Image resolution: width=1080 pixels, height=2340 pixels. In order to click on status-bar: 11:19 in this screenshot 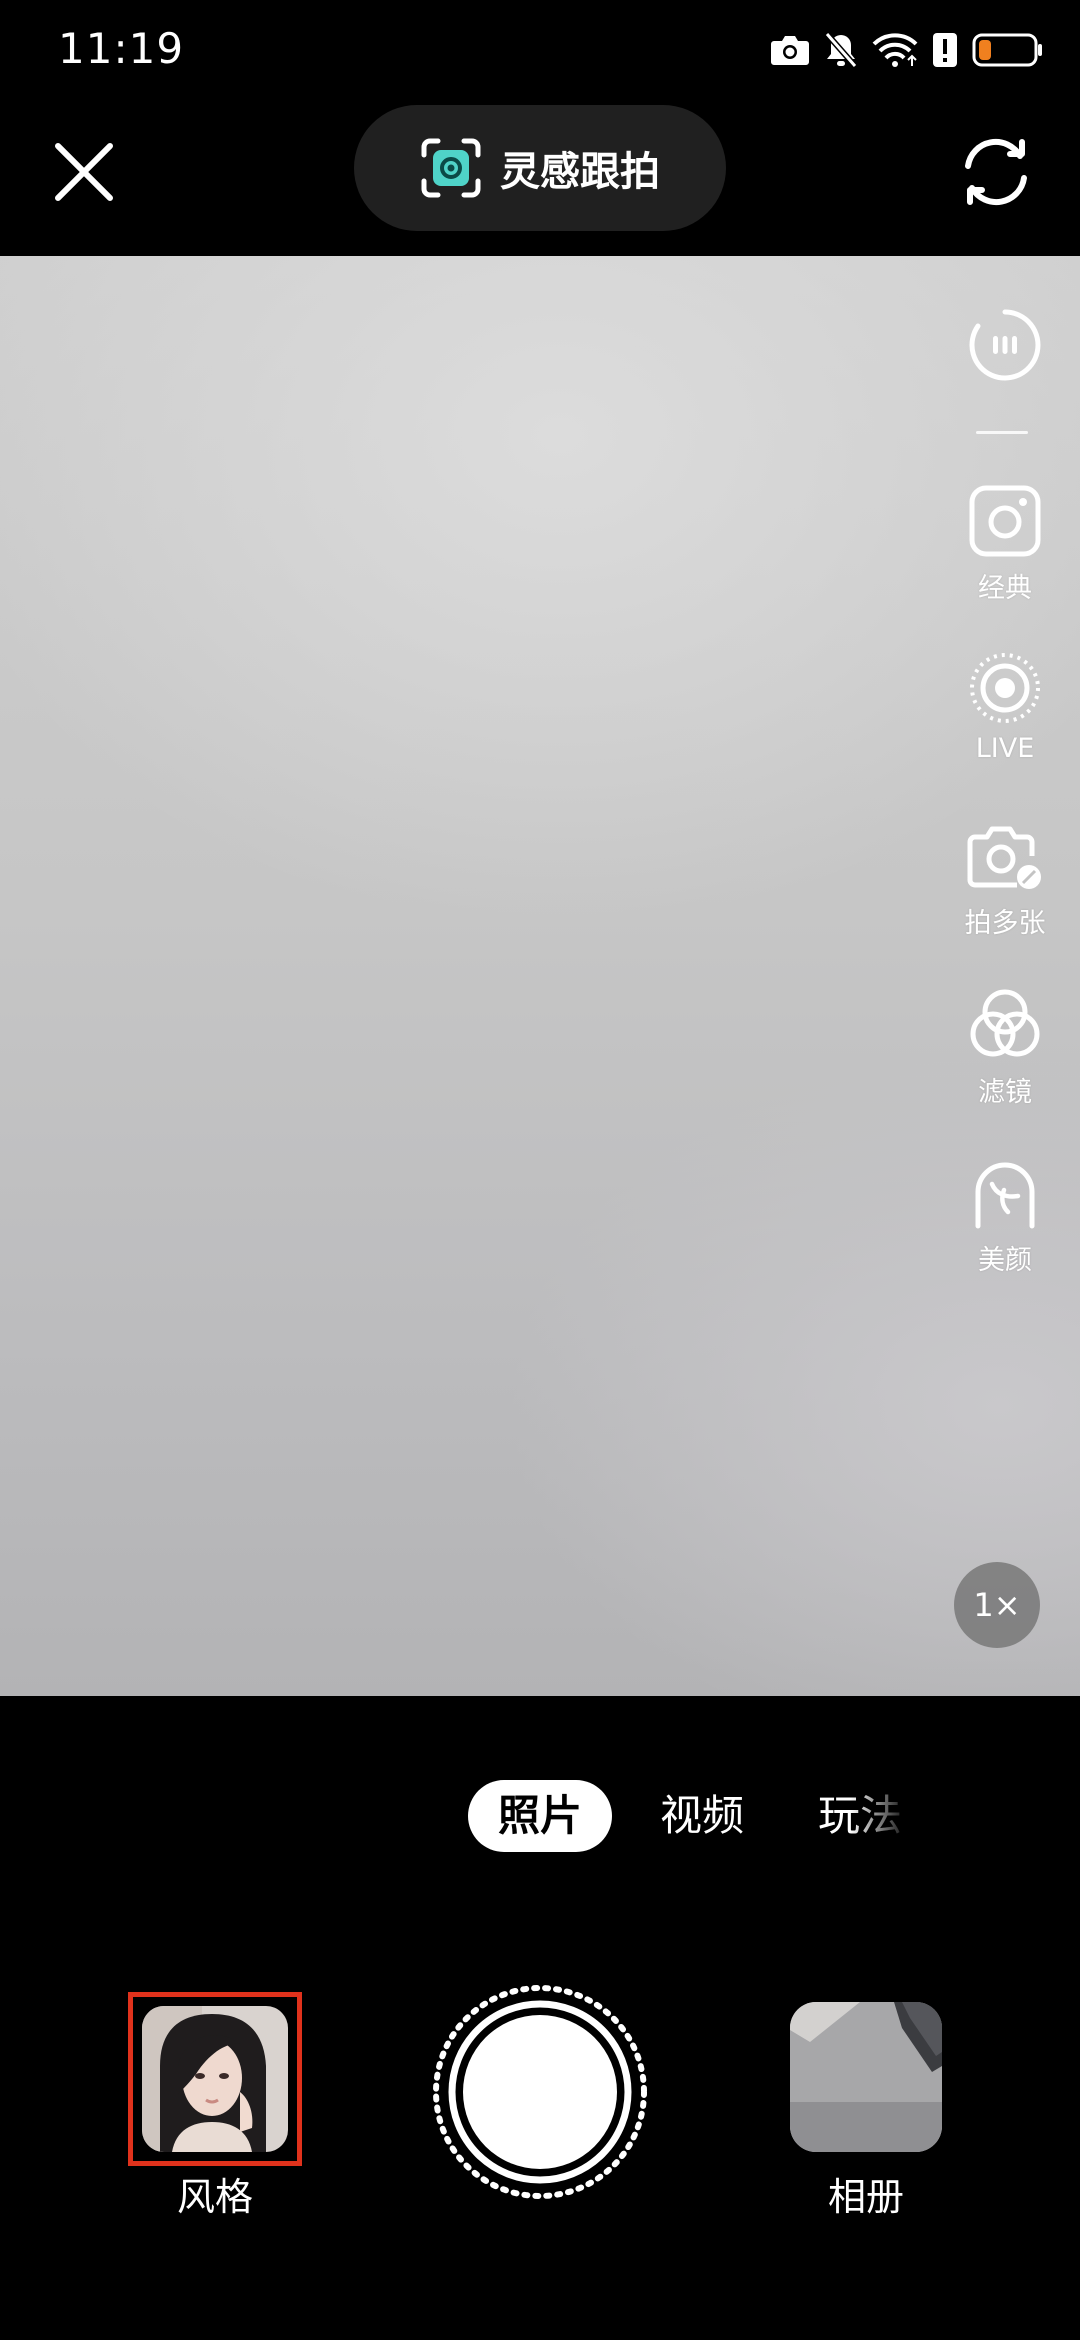, I will do `click(540, 50)`.